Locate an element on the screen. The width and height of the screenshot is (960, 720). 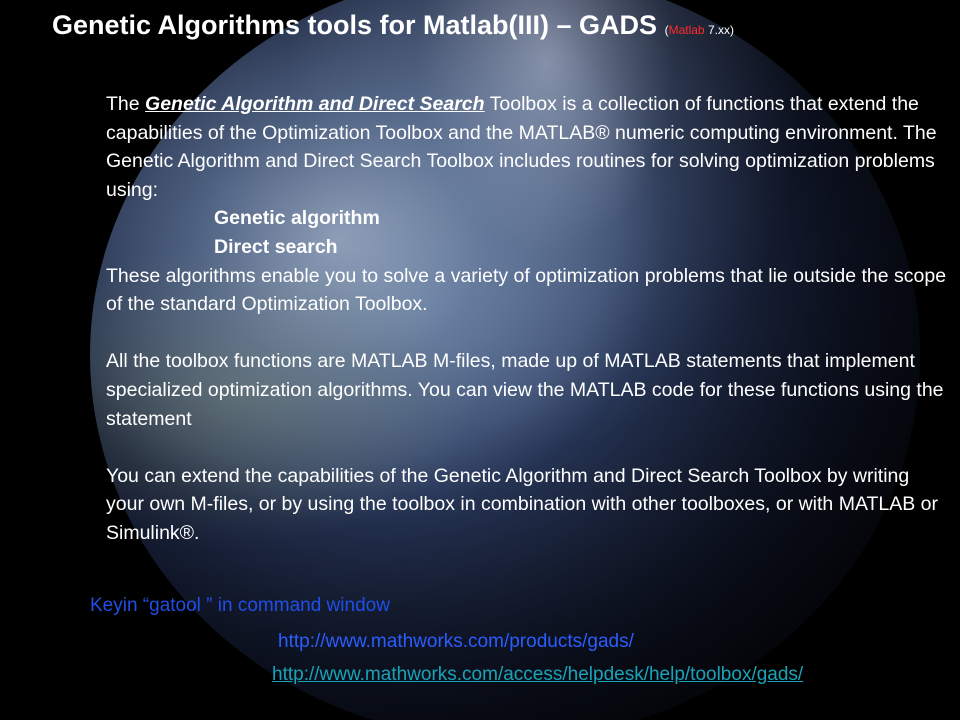
keyin-instruction: Keyin “gatool ” in command window is located at coordinates (240, 605).